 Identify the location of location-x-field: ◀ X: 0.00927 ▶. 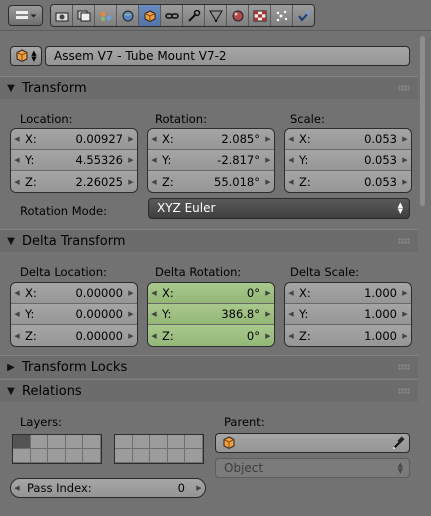
(74, 139).